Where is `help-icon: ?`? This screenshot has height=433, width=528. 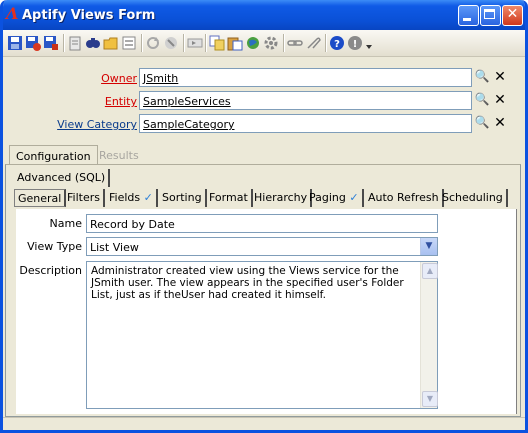
help-icon: ? is located at coordinates (337, 43).